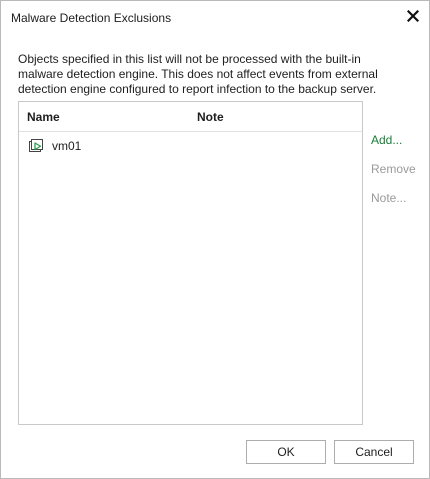 Image resolution: width=430 pixels, height=479 pixels. Describe the element at coordinates (374, 452) in the screenshot. I see `cancel-button: Cancel` at that location.